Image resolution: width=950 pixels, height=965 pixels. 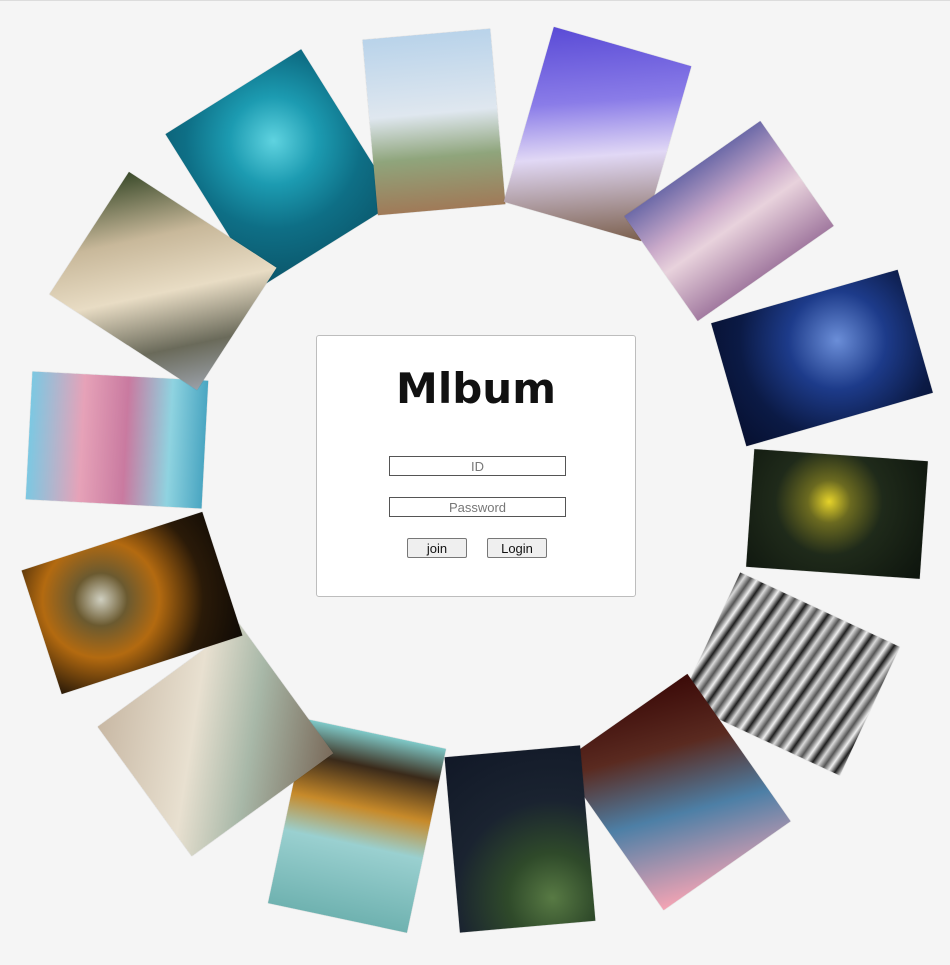 What do you see at coordinates (822, 358) in the screenshot?
I see `photo-blue-forest-moon` at bounding box center [822, 358].